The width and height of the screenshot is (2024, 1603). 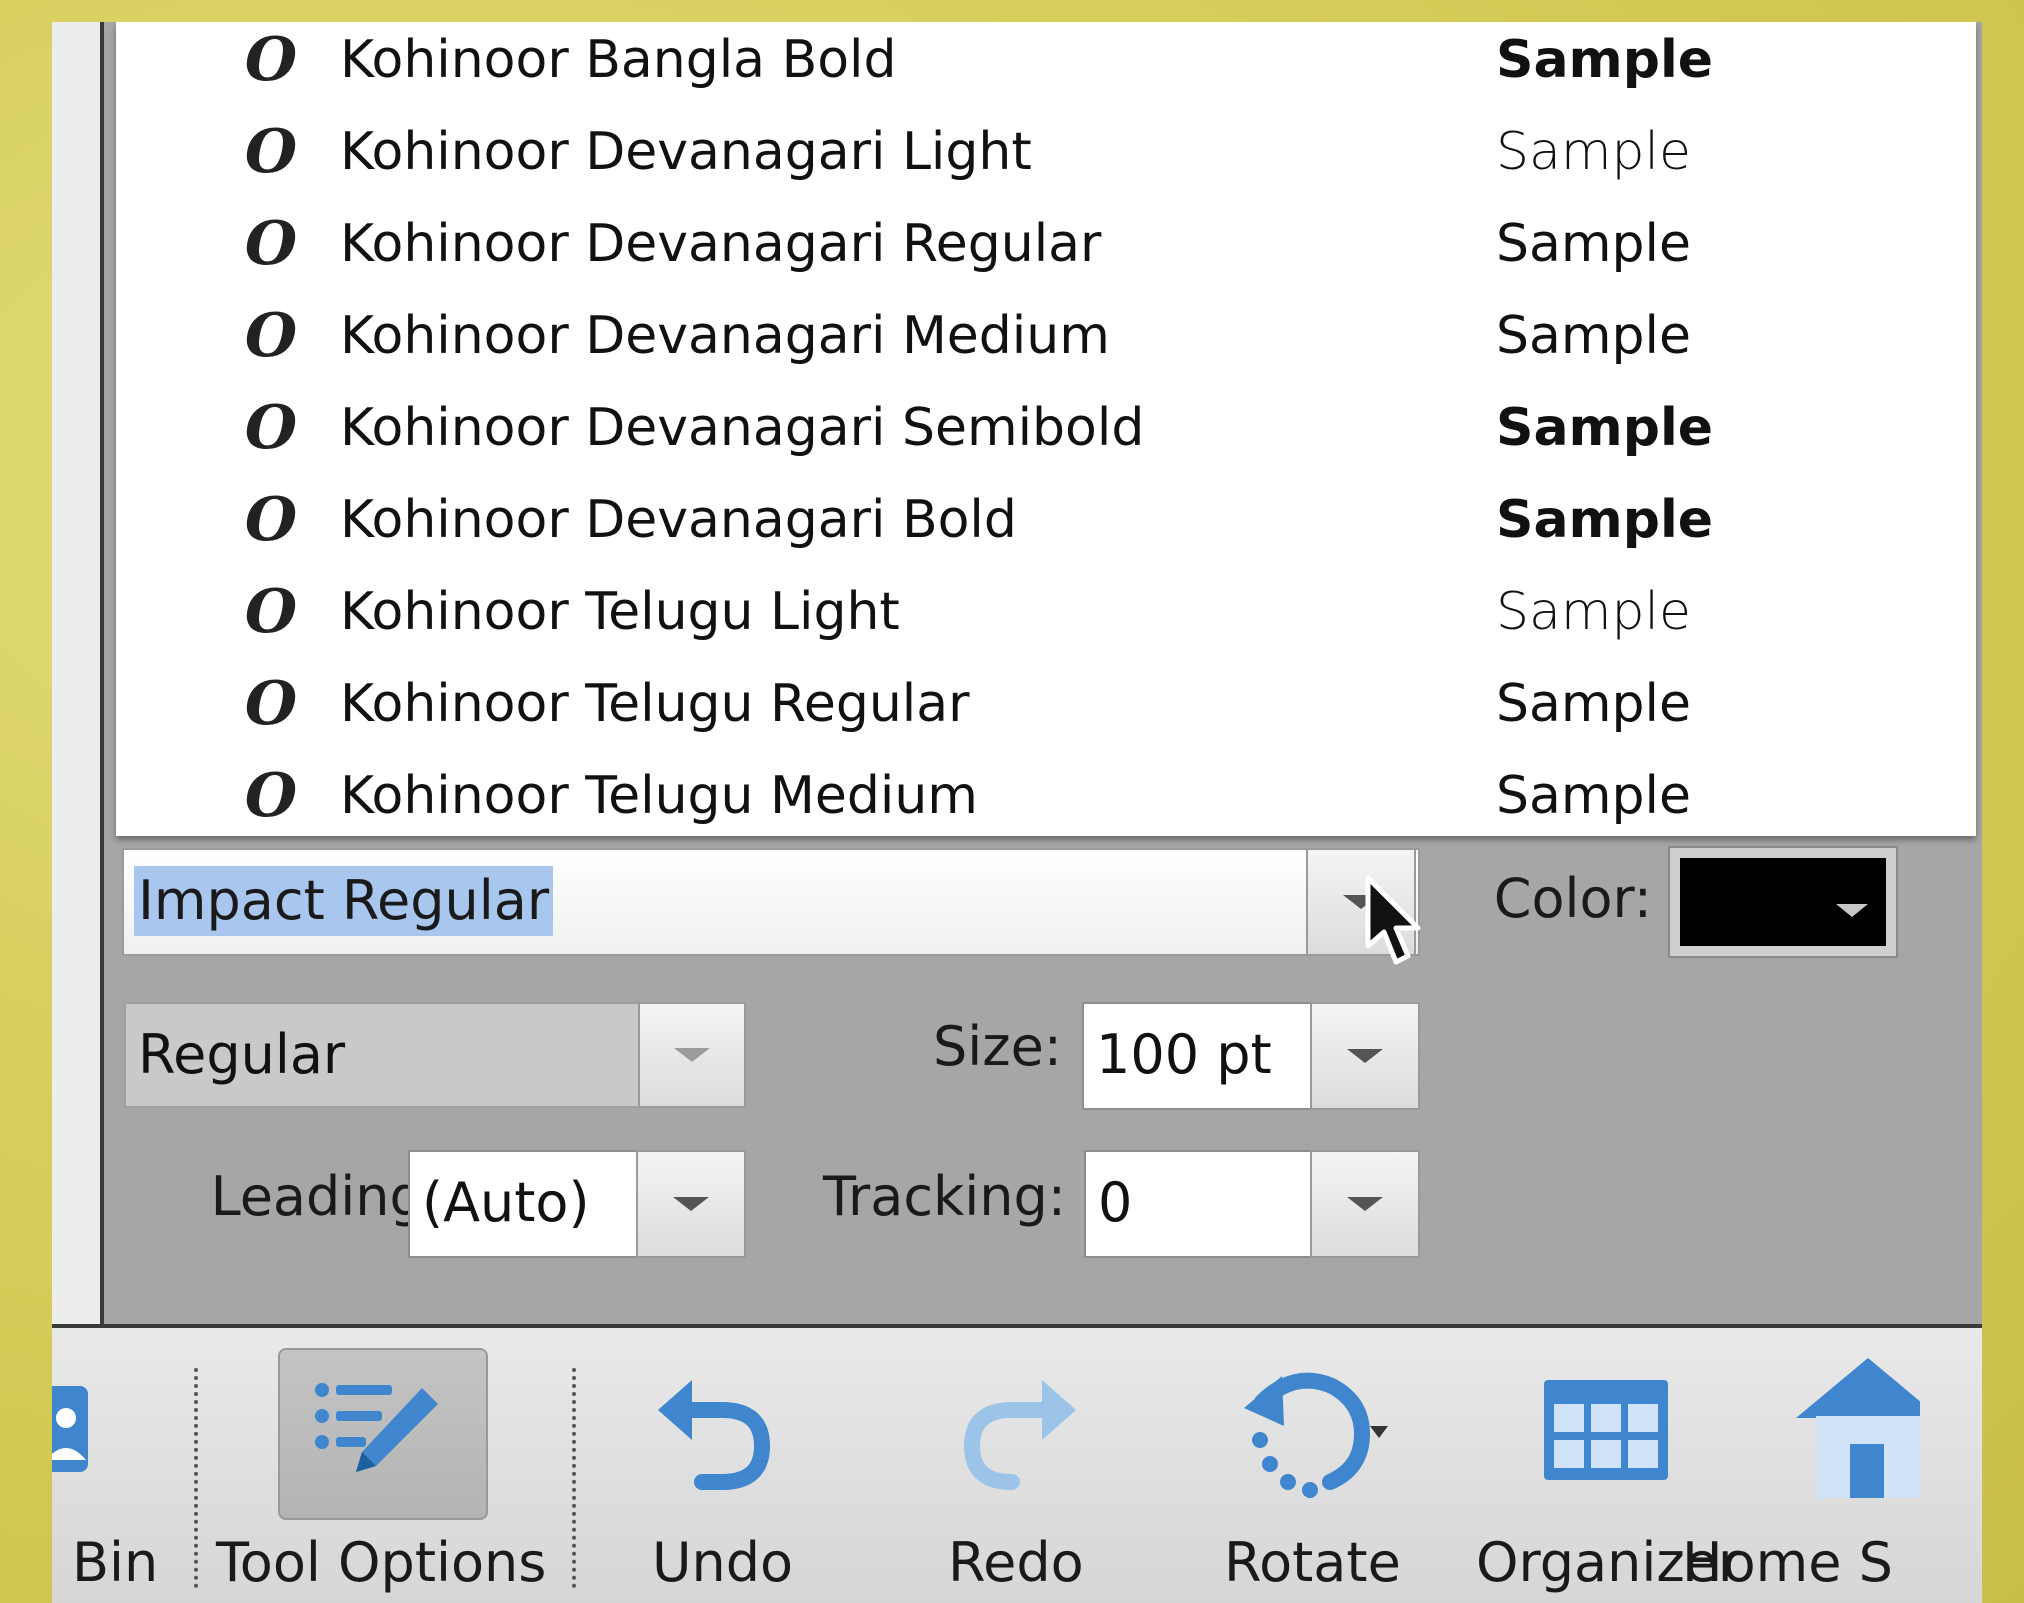 What do you see at coordinates (1393, 920) in the screenshot?
I see `mouse-cursor-icon` at bounding box center [1393, 920].